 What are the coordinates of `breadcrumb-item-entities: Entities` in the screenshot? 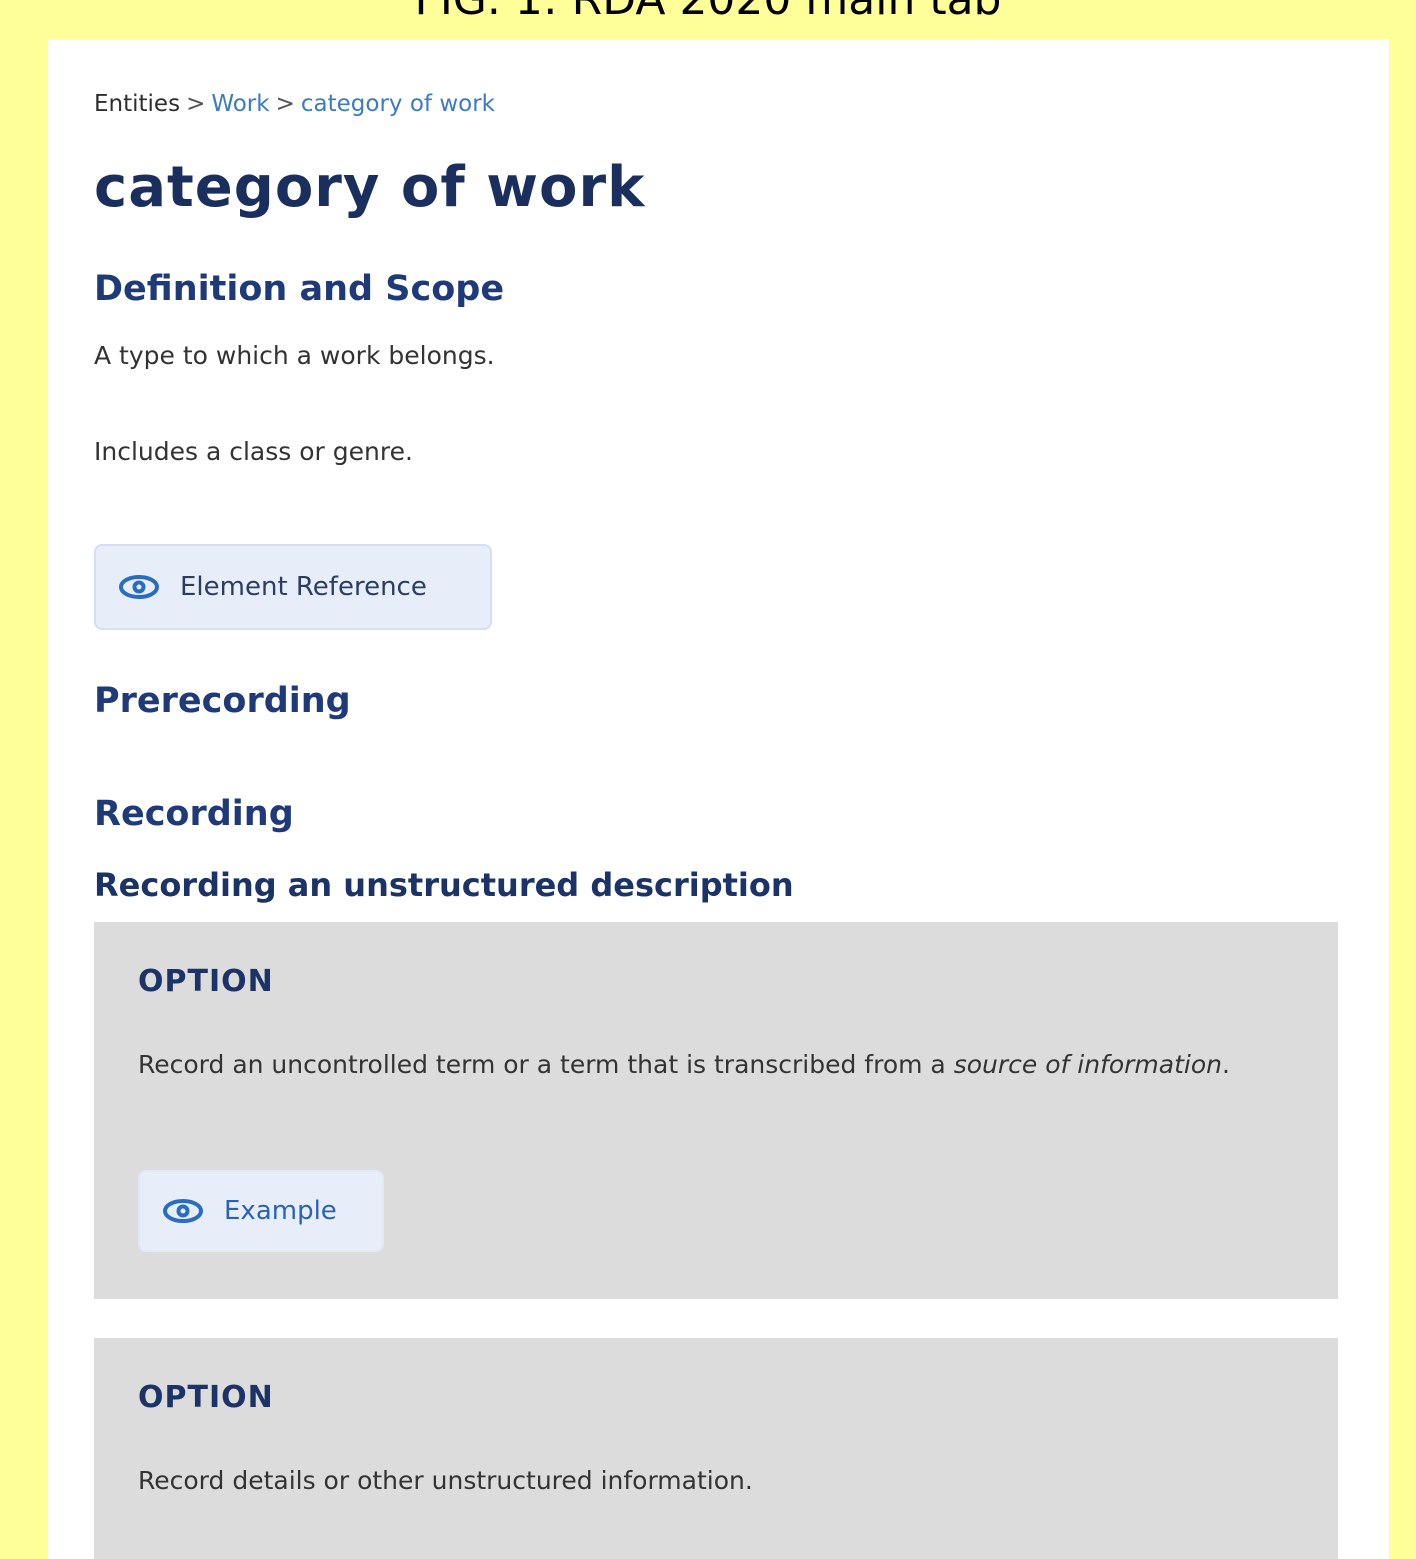 It's located at (137, 104).